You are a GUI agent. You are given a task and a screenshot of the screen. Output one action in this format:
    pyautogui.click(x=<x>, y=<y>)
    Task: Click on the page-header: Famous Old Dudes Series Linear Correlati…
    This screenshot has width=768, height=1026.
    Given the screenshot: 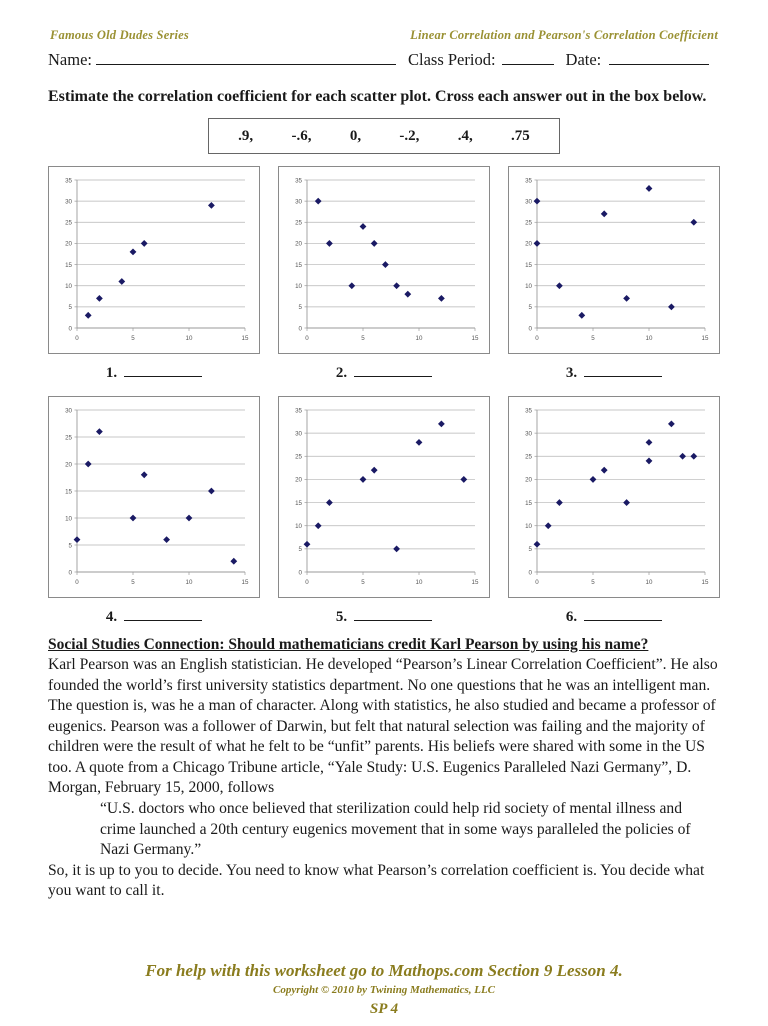 What is the action you would take?
    pyautogui.click(x=384, y=21)
    